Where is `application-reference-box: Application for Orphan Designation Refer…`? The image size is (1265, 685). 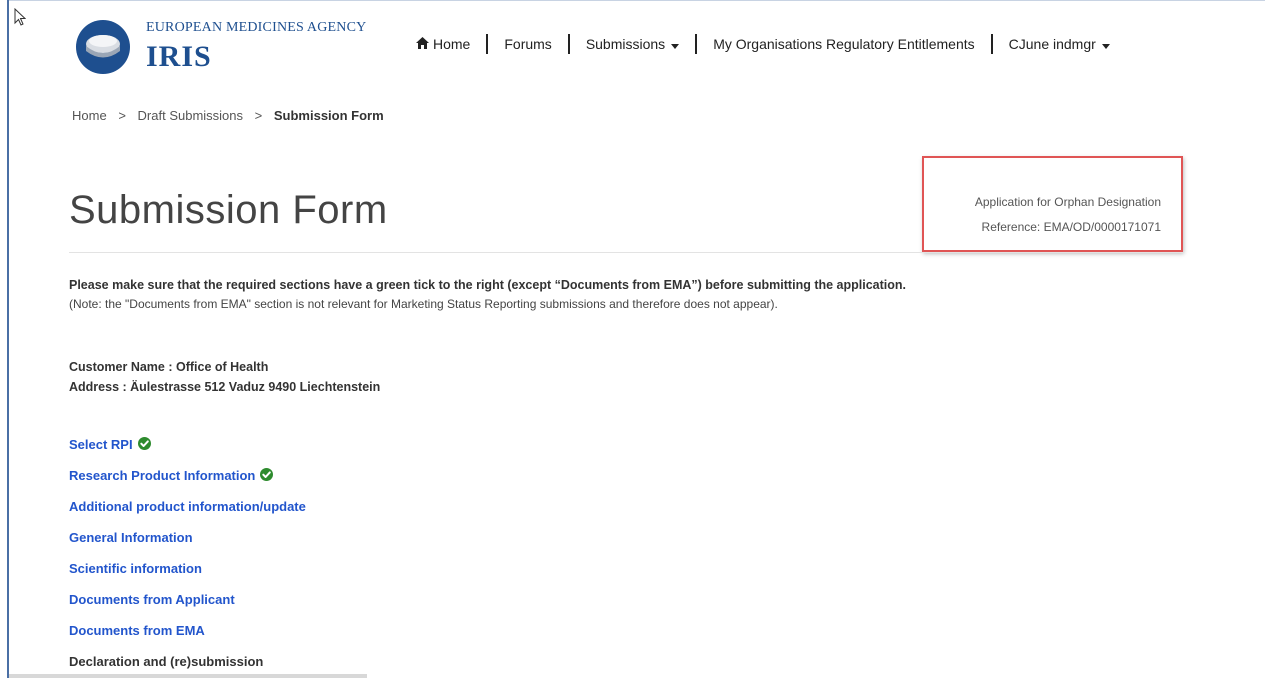 application-reference-box: Application for Orphan Designation Refer… is located at coordinates (1052, 204).